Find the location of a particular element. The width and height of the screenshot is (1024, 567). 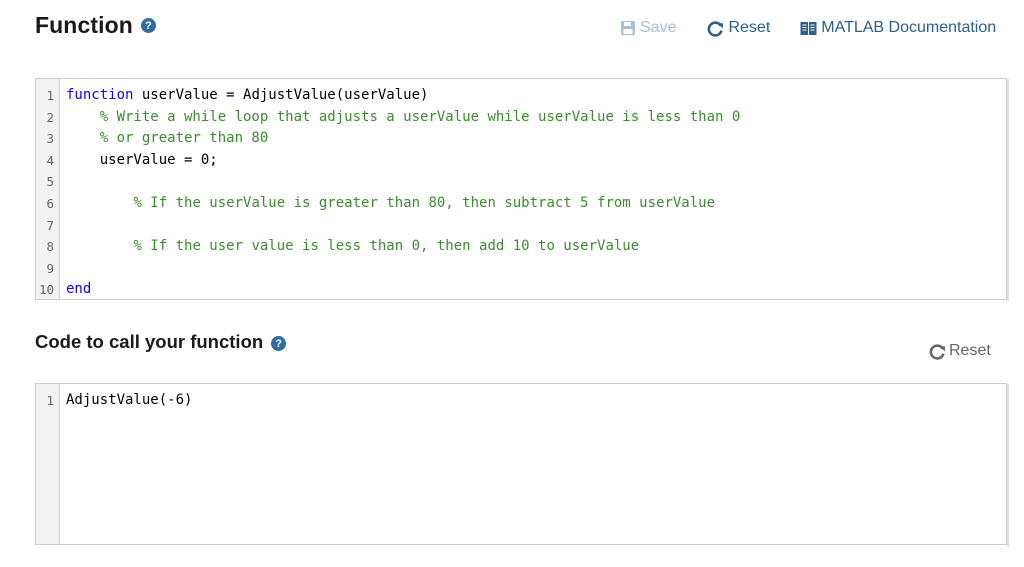

code-keyword: function is located at coordinates (100, 95).